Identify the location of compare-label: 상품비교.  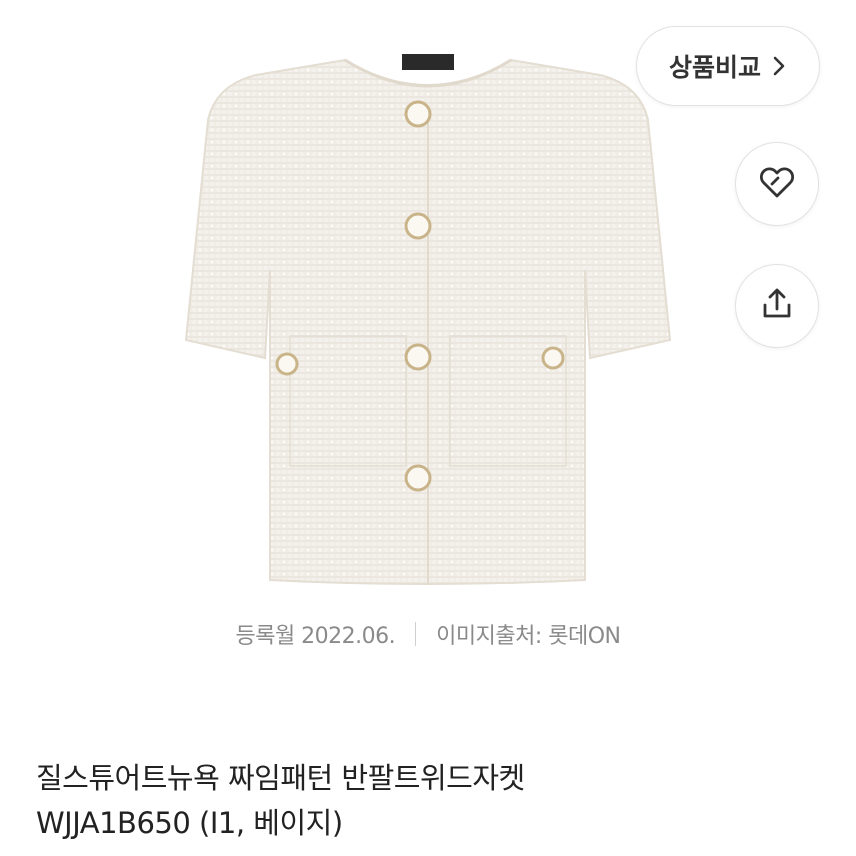
(714, 67).